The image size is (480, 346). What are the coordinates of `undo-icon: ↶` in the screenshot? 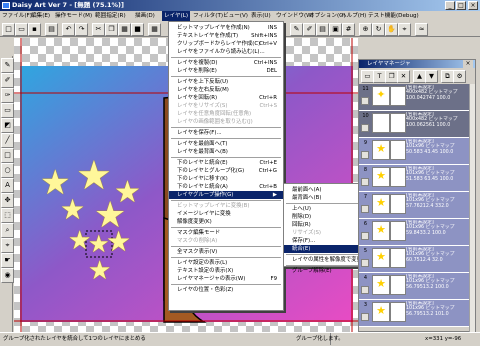 It's located at (68, 29).